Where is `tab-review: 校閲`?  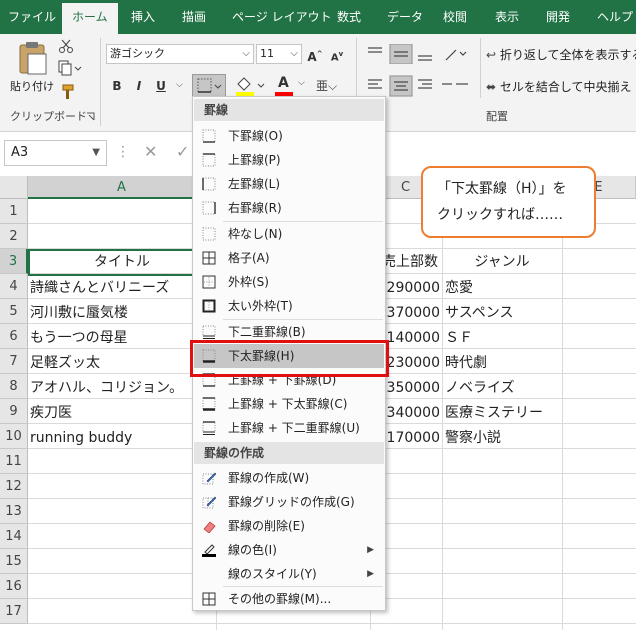 tab-review: 校閲 is located at coordinates (455, 17).